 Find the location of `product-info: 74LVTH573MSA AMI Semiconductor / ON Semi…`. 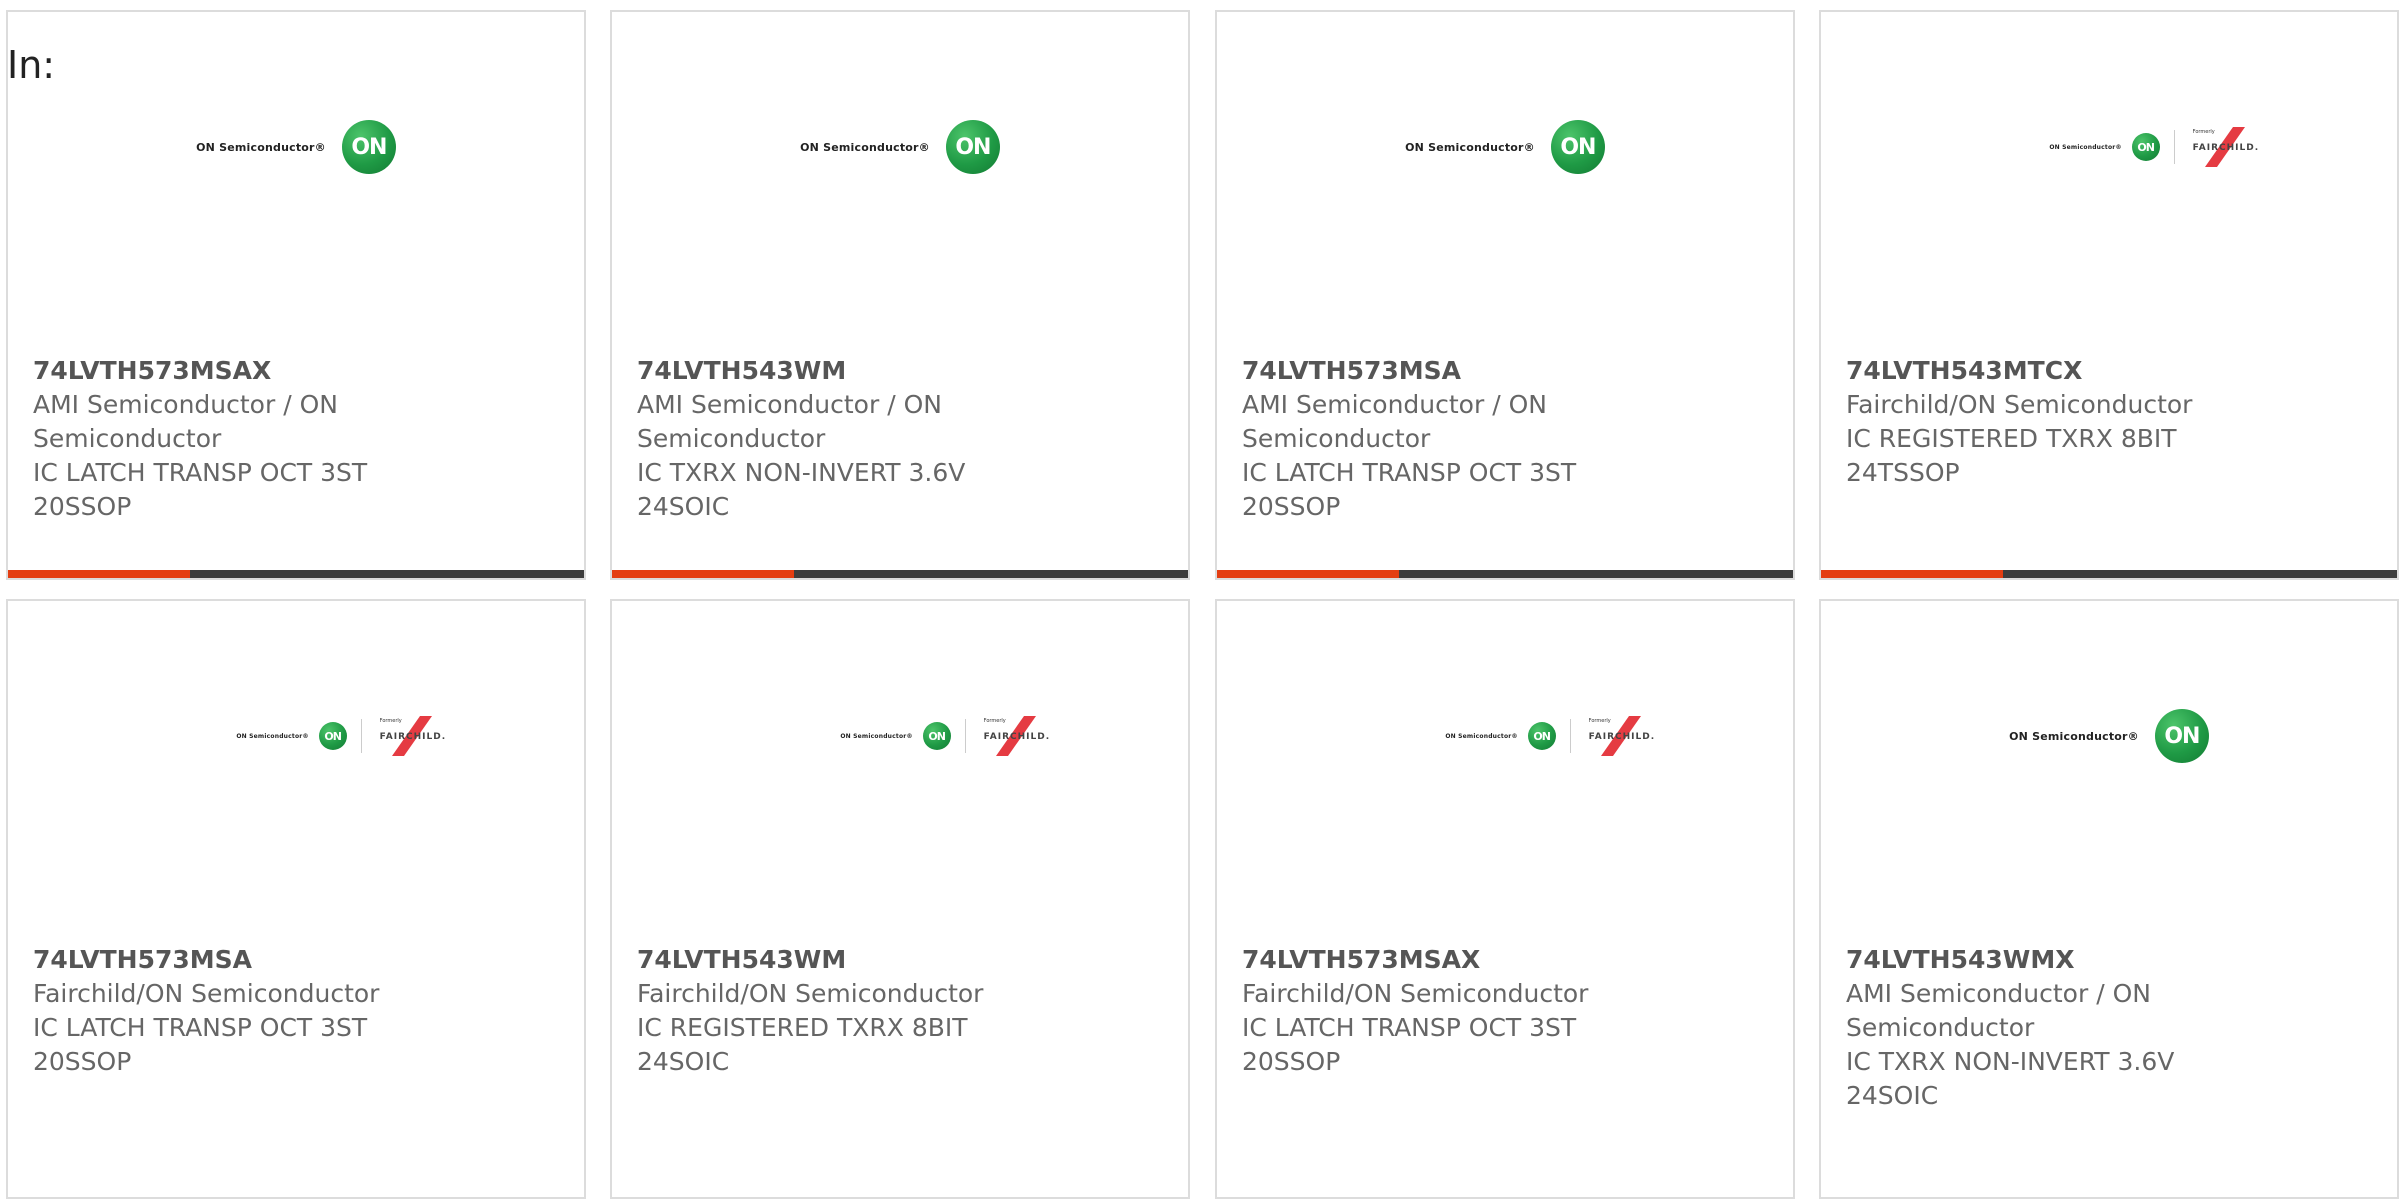

product-info: 74LVTH573MSA AMI Semiconductor / ON Semi… is located at coordinates (1507, 439).